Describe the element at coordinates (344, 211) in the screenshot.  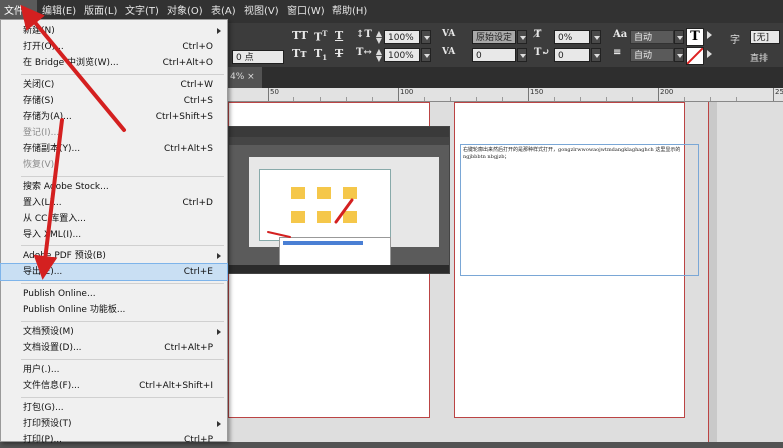
I see `arrow-in-screenshot` at that location.